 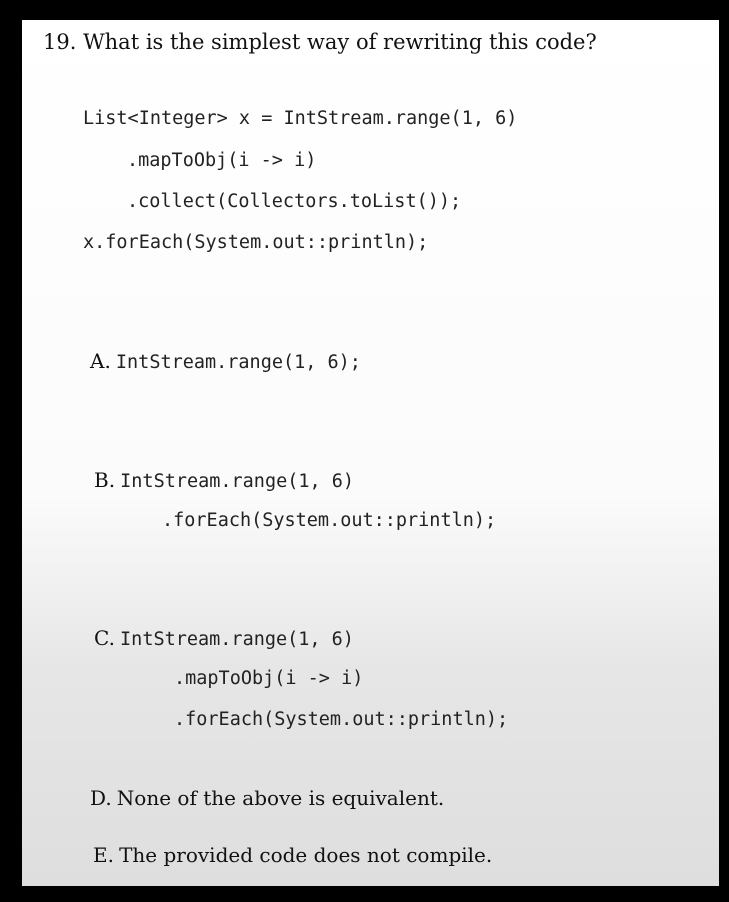 What do you see at coordinates (300, 118) in the screenshot?
I see `code-line-1: List<Integer> x = IntStream.range(1, 6)` at bounding box center [300, 118].